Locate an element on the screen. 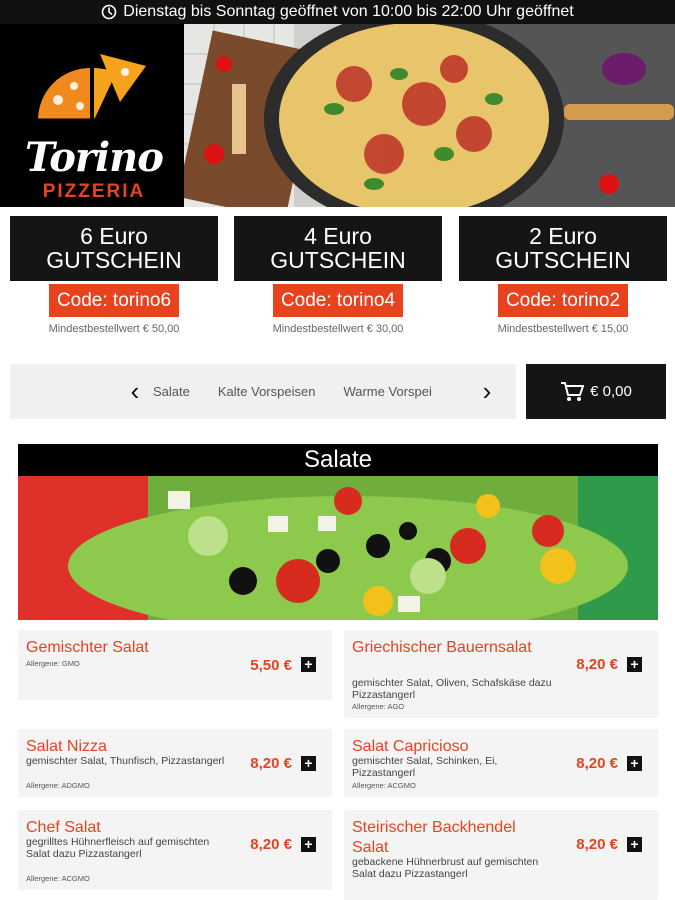 The height and width of the screenshot is (900, 675). cart-total: € 0,00 is located at coordinates (611, 391).